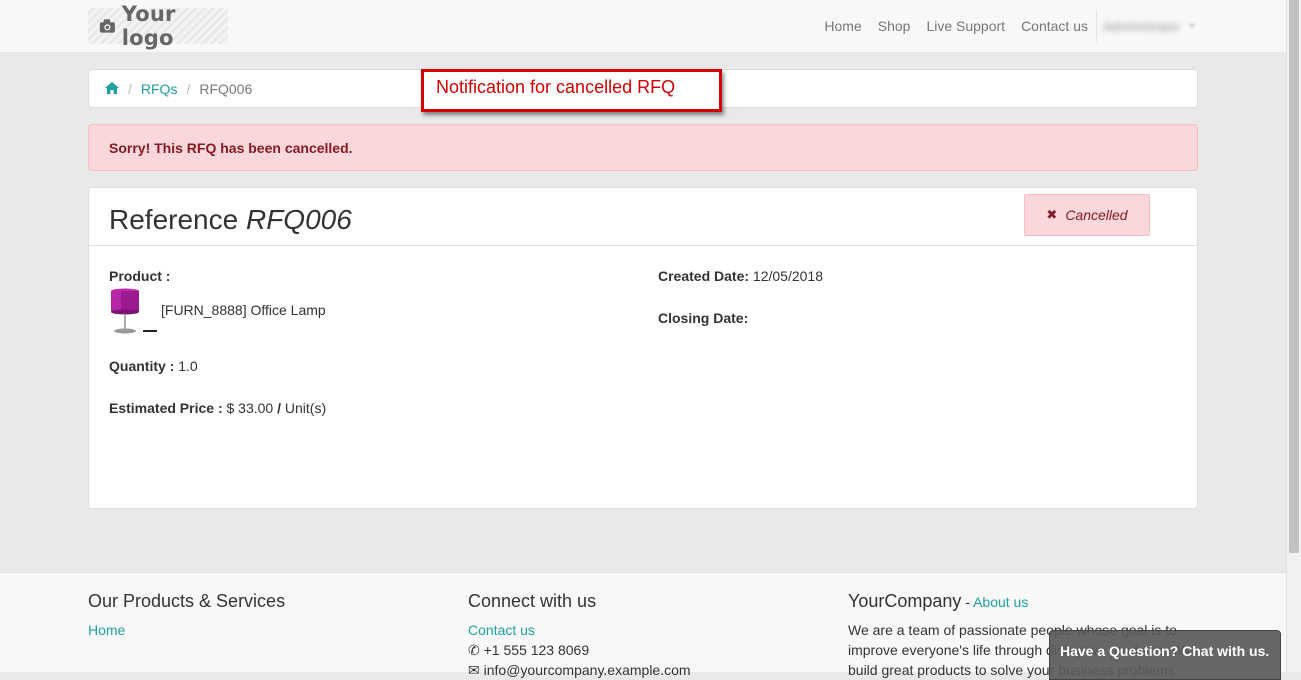 The image size is (1301, 680). I want to click on title-prefix: Reference, so click(174, 219).